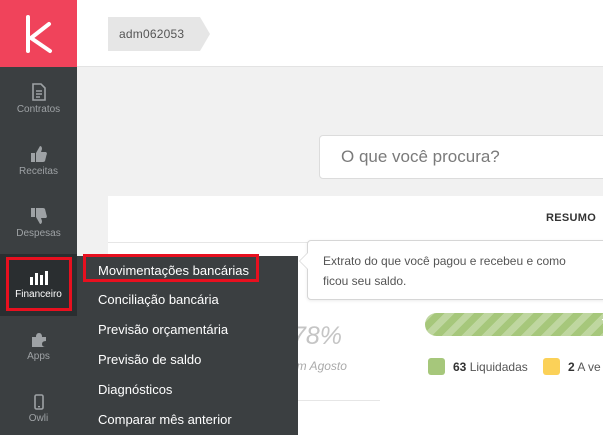 This screenshot has height=435, width=603. What do you see at coordinates (38, 340) in the screenshot?
I see `puzzle-icon` at bounding box center [38, 340].